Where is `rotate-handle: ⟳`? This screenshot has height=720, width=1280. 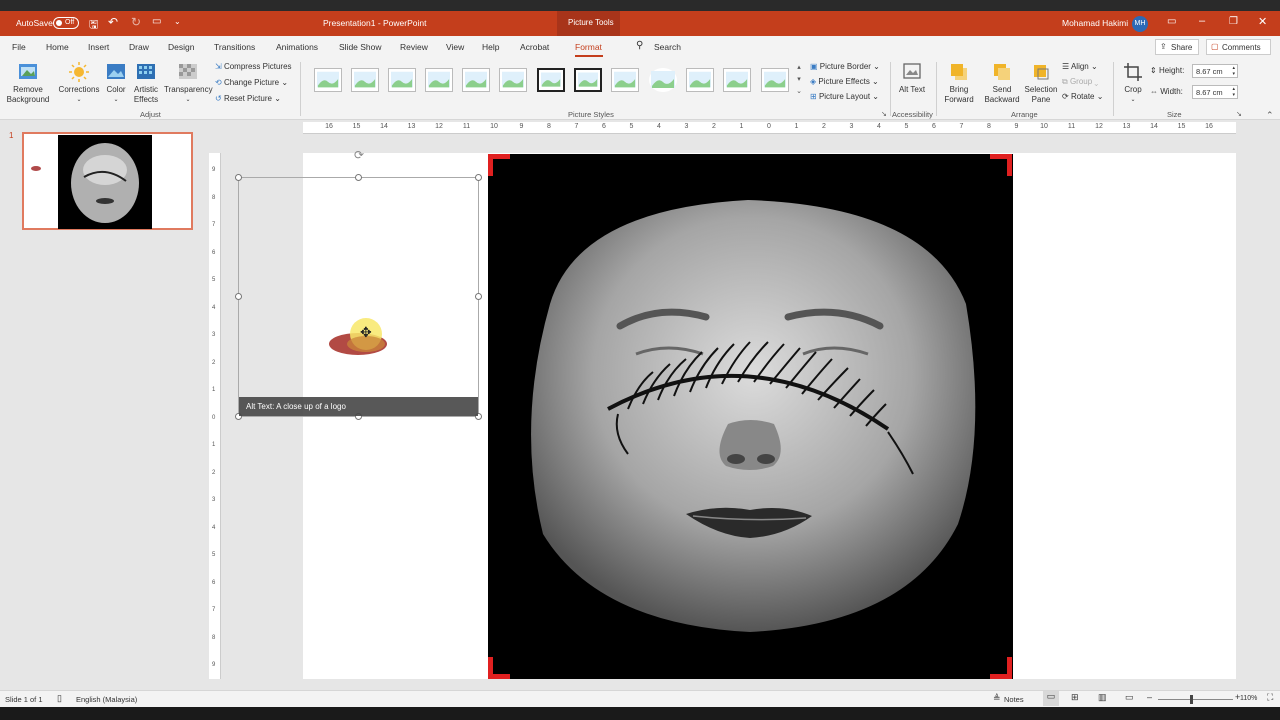
rotate-handle: ⟳ is located at coordinates (359, 155).